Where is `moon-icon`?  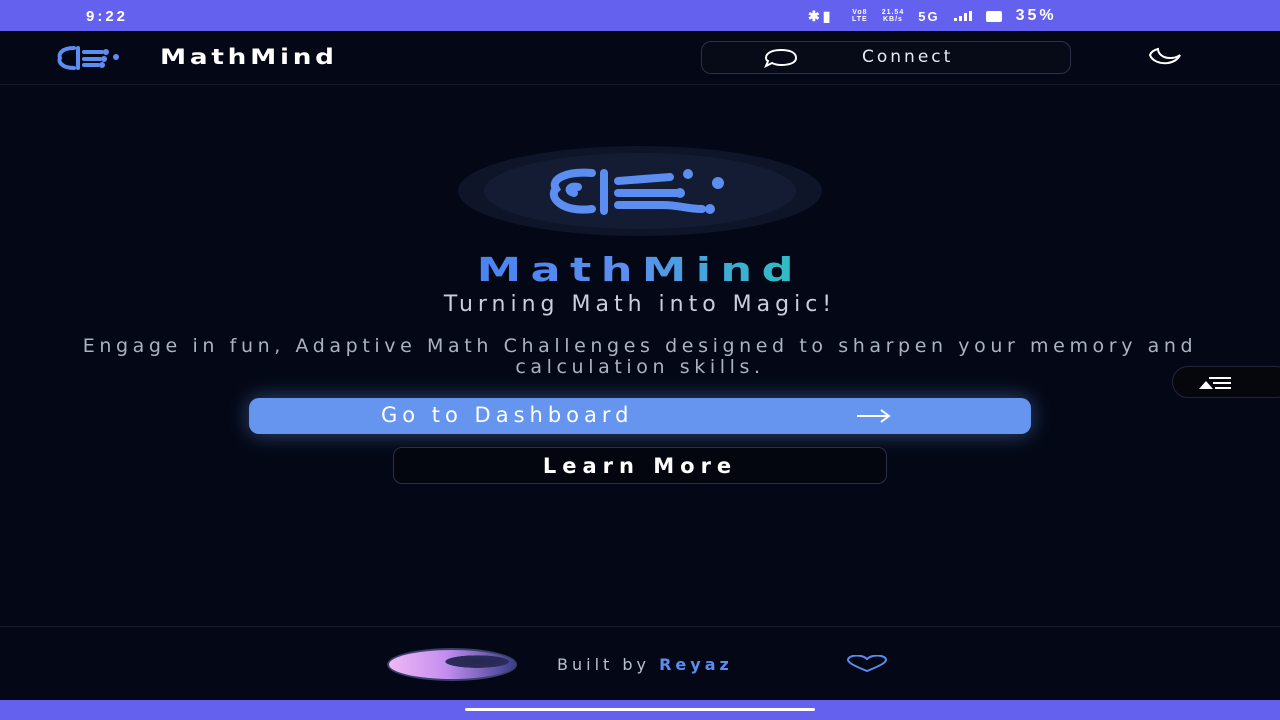 moon-icon is located at coordinates (1163, 57).